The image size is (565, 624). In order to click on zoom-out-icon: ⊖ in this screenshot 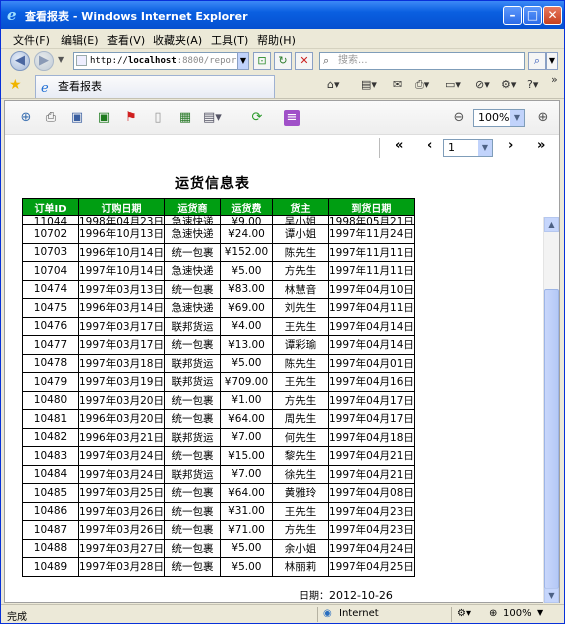, I will do `click(459, 118)`.